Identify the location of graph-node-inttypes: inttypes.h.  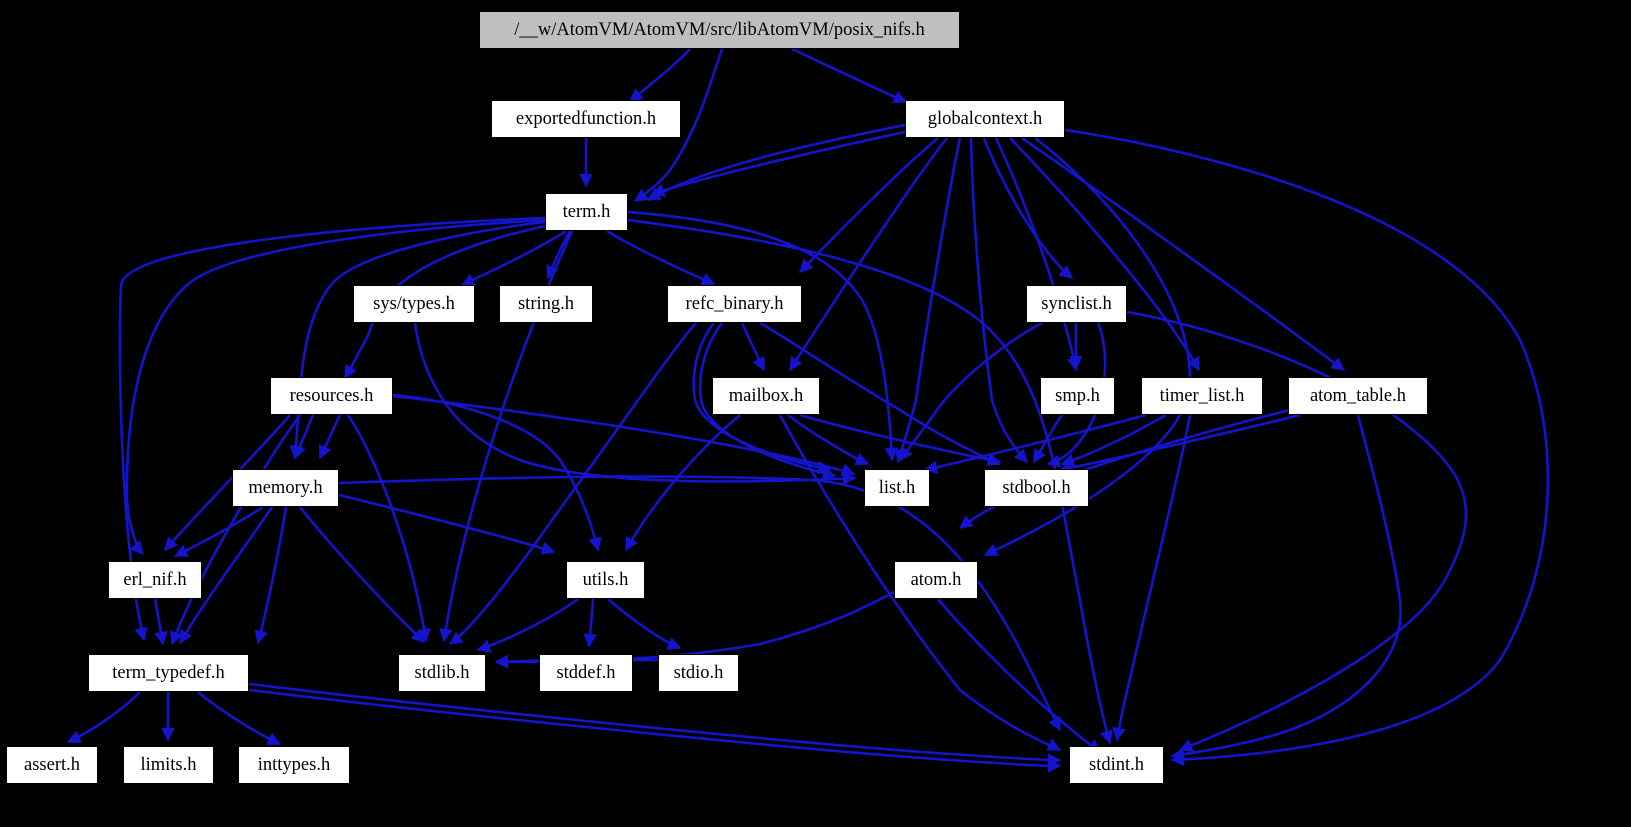
(294, 765).